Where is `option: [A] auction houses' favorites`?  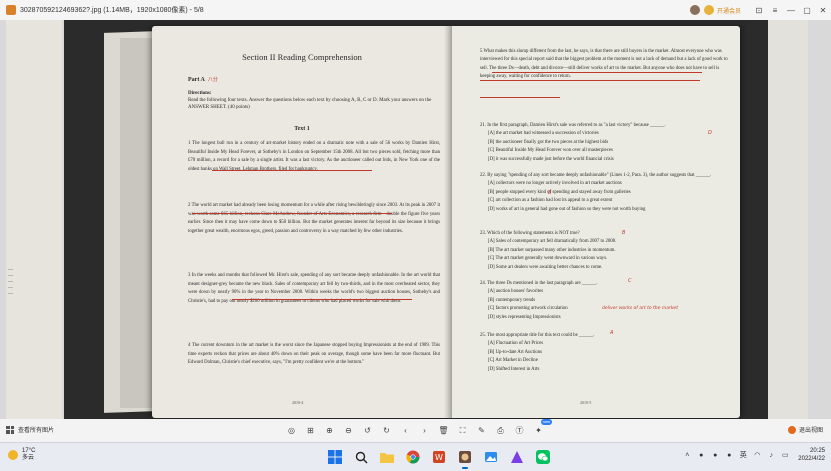
option: [A] auction houses' favorites is located at coordinates (516, 292).